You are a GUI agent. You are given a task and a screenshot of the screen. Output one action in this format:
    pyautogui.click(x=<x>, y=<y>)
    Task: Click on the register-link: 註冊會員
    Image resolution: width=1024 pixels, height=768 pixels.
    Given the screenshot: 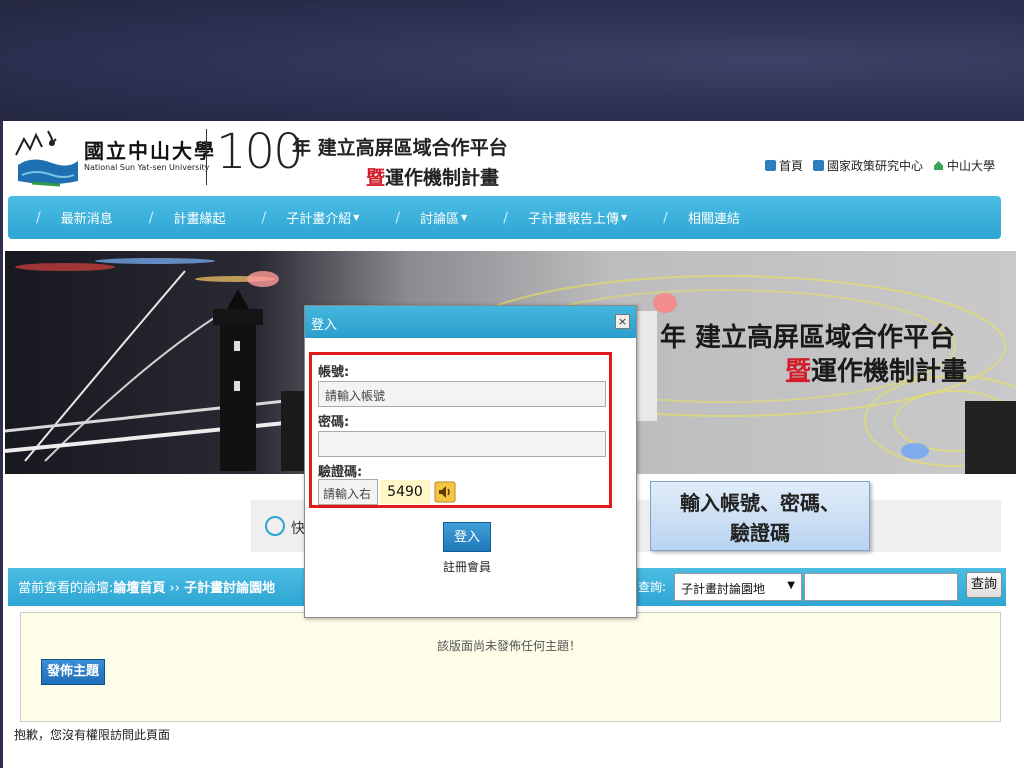 What is the action you would take?
    pyautogui.click(x=467, y=566)
    